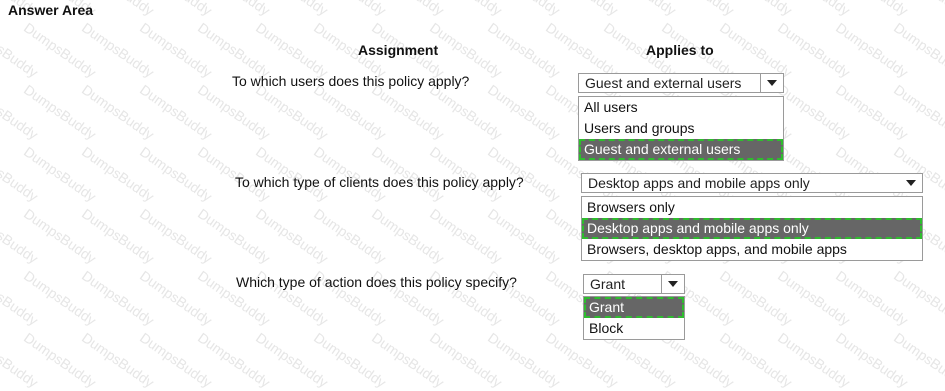  What do you see at coordinates (752, 249) in the screenshot?
I see `clients-option-all: Browsers, desktop apps, and mobile apps` at bounding box center [752, 249].